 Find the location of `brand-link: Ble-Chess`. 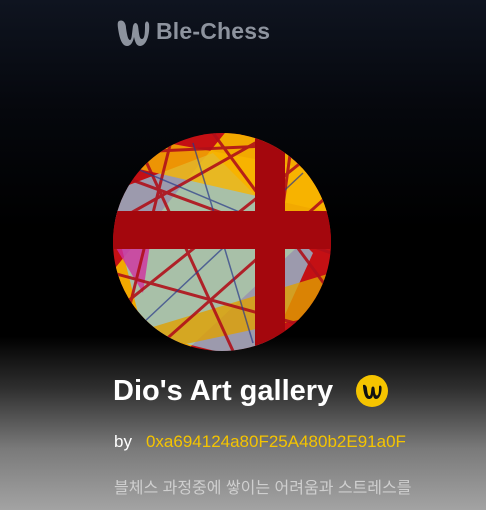

brand-link: Ble-Chess is located at coordinates (192, 31).